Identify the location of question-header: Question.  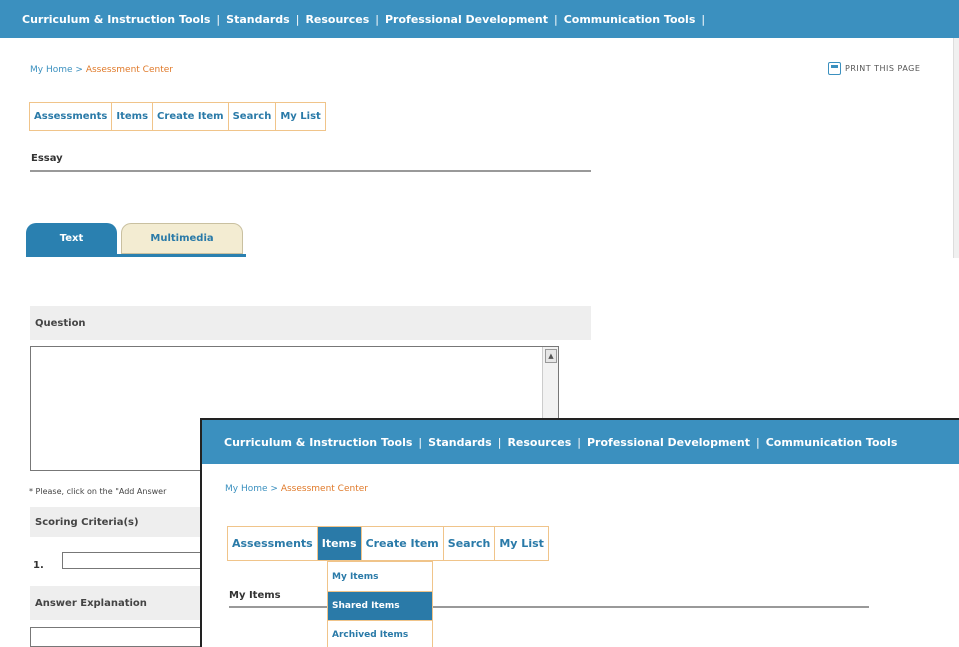
(310, 323).